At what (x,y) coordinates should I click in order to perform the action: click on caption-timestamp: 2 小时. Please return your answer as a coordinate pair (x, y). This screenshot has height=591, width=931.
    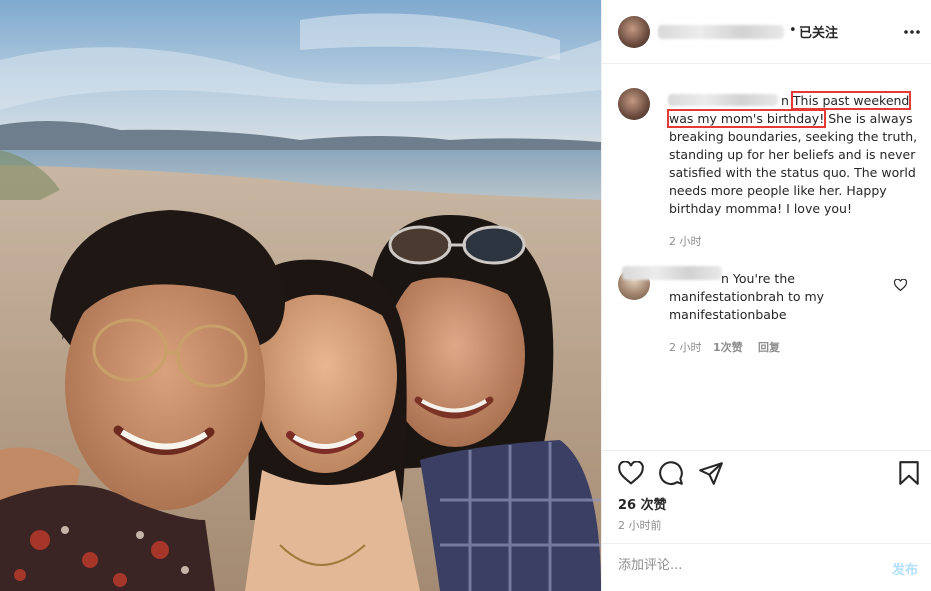
    Looking at the image, I should click on (685, 241).